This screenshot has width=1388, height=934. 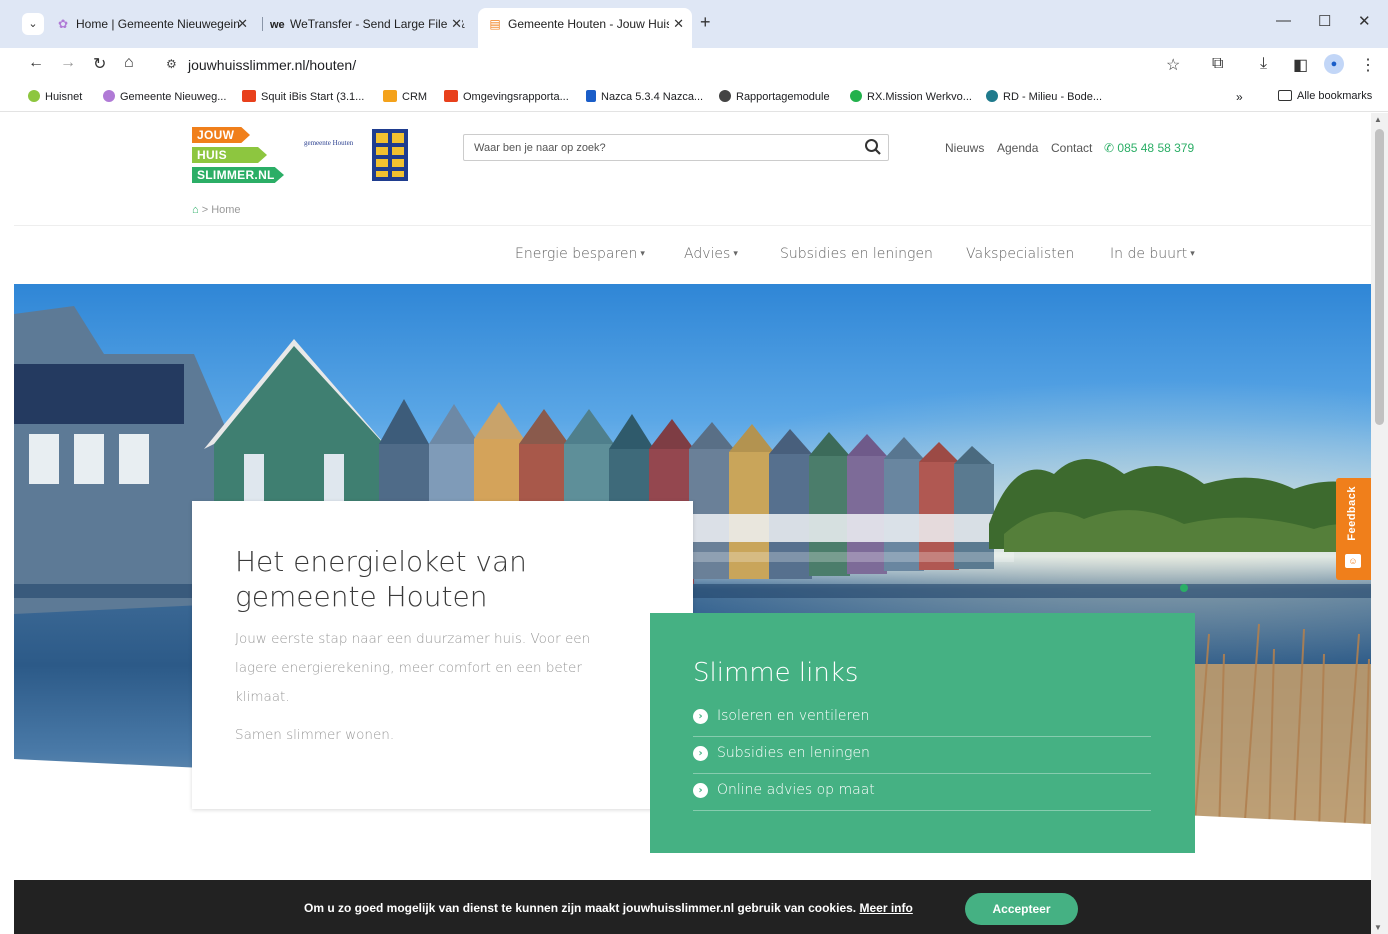 I want to click on jouwhuisslimmer-logo: JOUW HUIS SLIMMER.NL, so click(x=242, y=156).